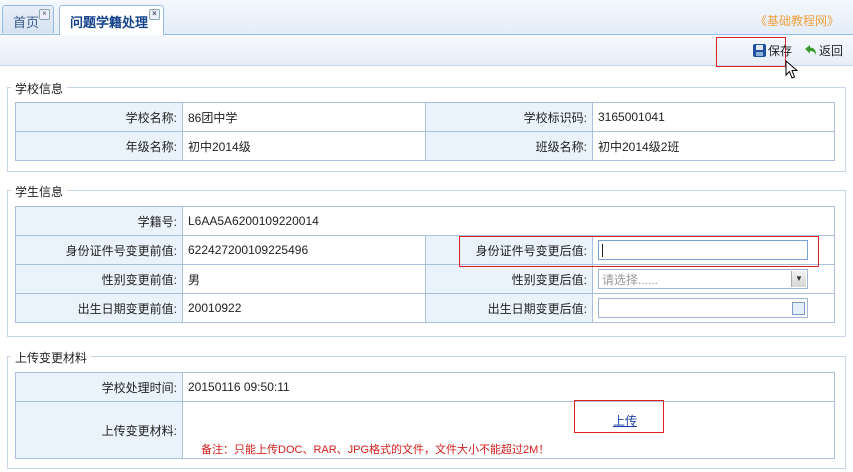 The height and width of the screenshot is (472, 853). What do you see at coordinates (99, 221) in the screenshot?
I see `student-id-label: 学籍号:` at bounding box center [99, 221].